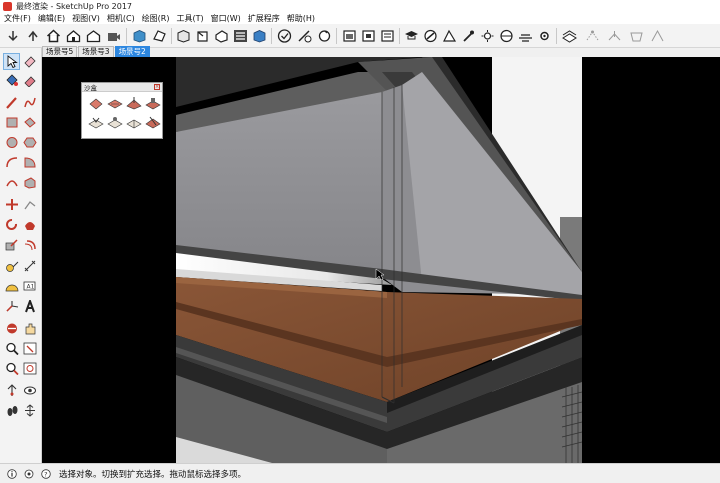 Image resolution: width=720 pixels, height=483 pixels. What do you see at coordinates (29, 306) in the screenshot?
I see `3d-text-icon` at bounding box center [29, 306].